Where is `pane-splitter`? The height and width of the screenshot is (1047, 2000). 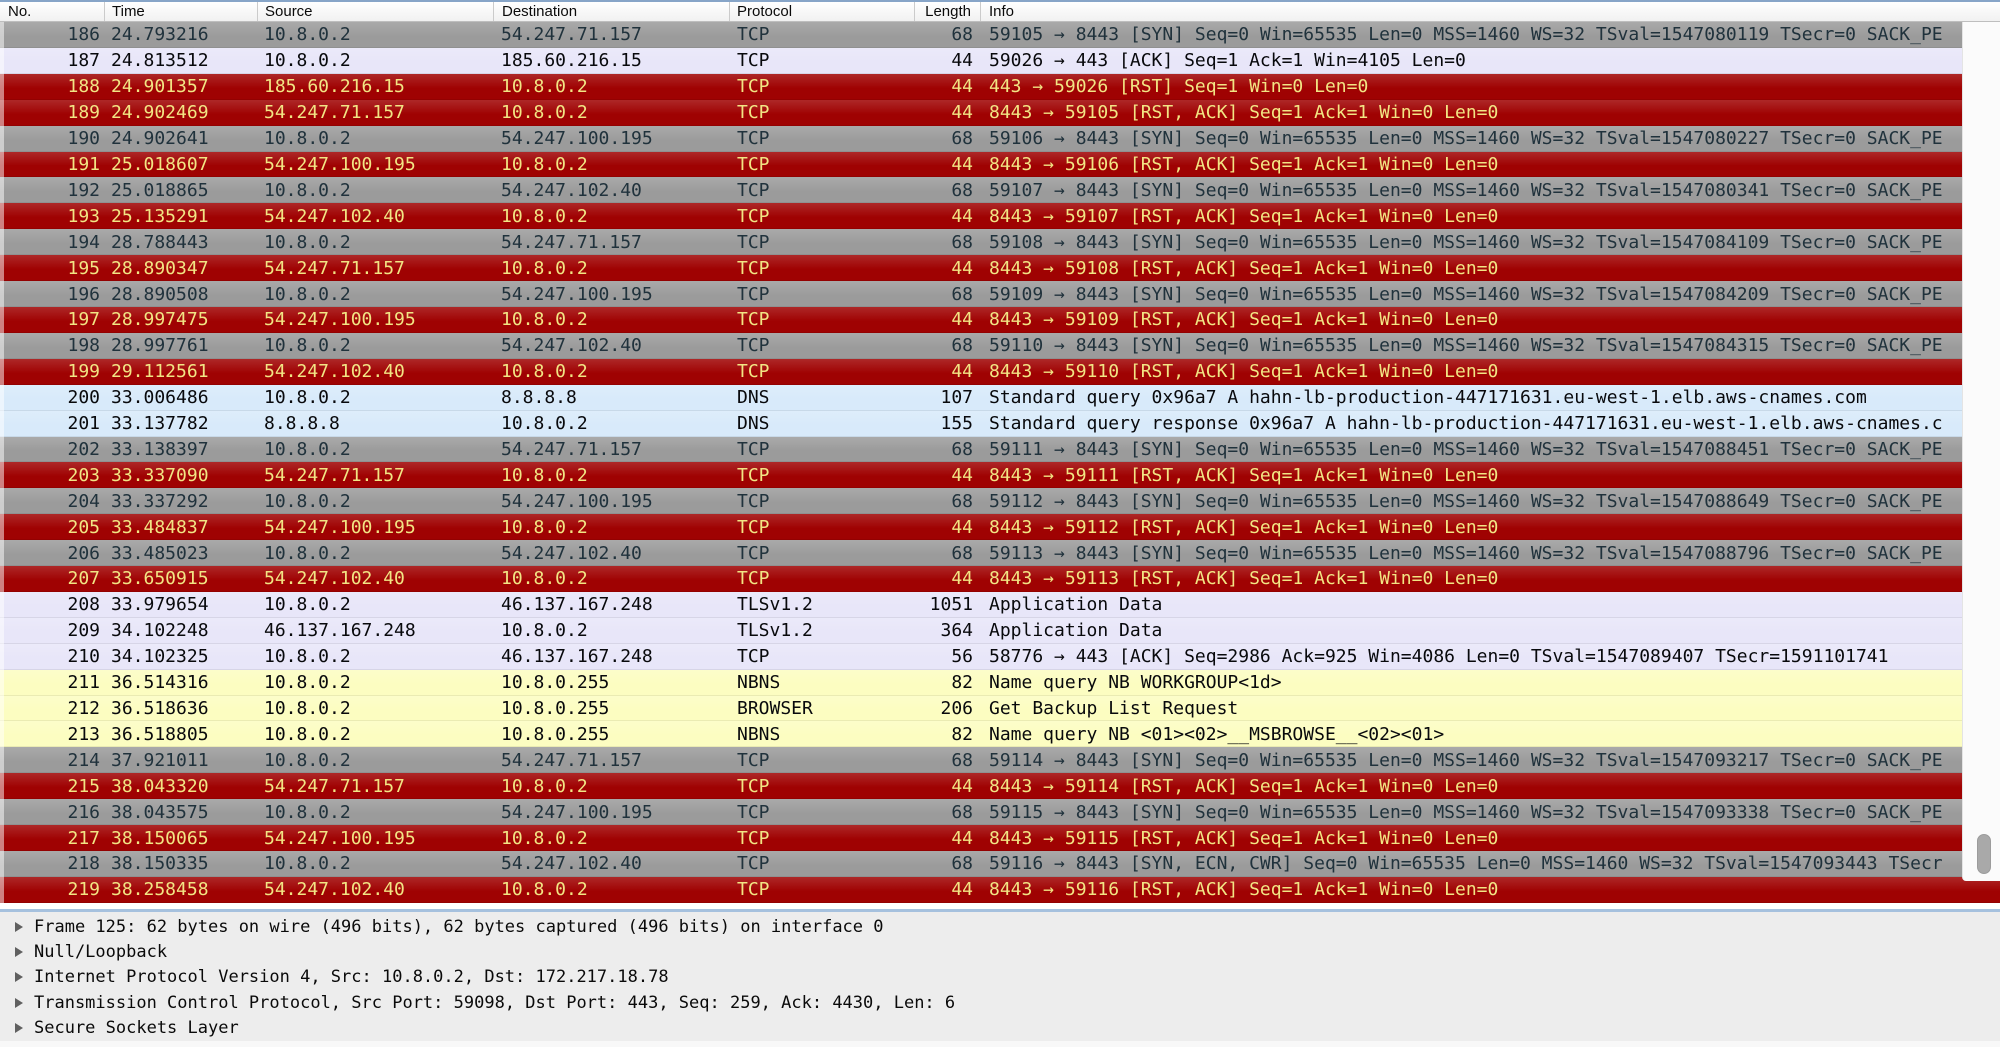 pane-splitter is located at coordinates (1000, 910).